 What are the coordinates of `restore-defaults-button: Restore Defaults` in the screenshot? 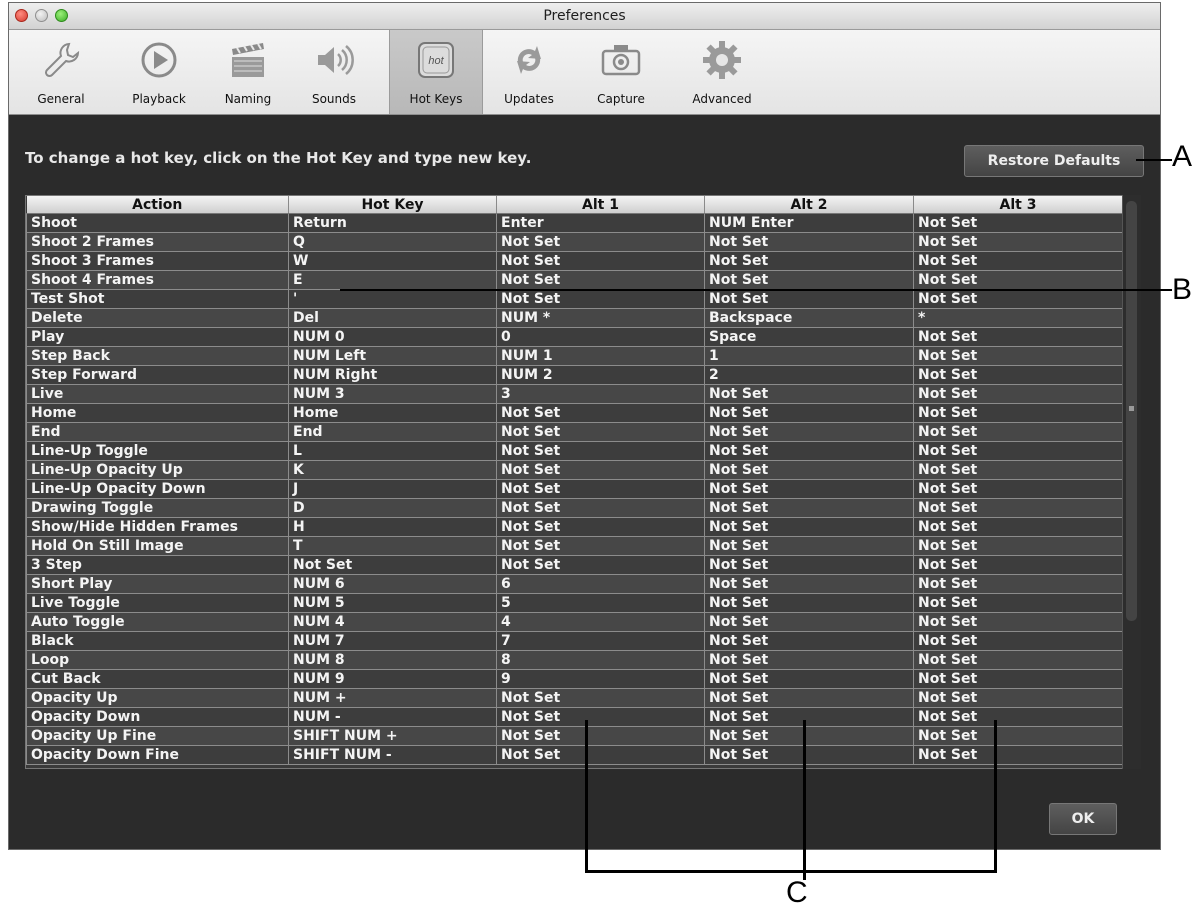 It's located at (1054, 161).